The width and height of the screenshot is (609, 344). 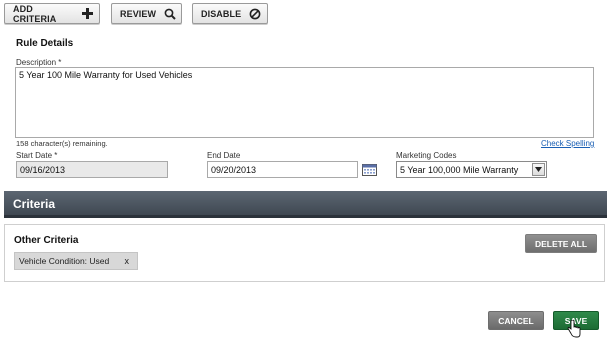 What do you see at coordinates (138, 13) in the screenshot?
I see `review-label: REVIEW` at bounding box center [138, 13].